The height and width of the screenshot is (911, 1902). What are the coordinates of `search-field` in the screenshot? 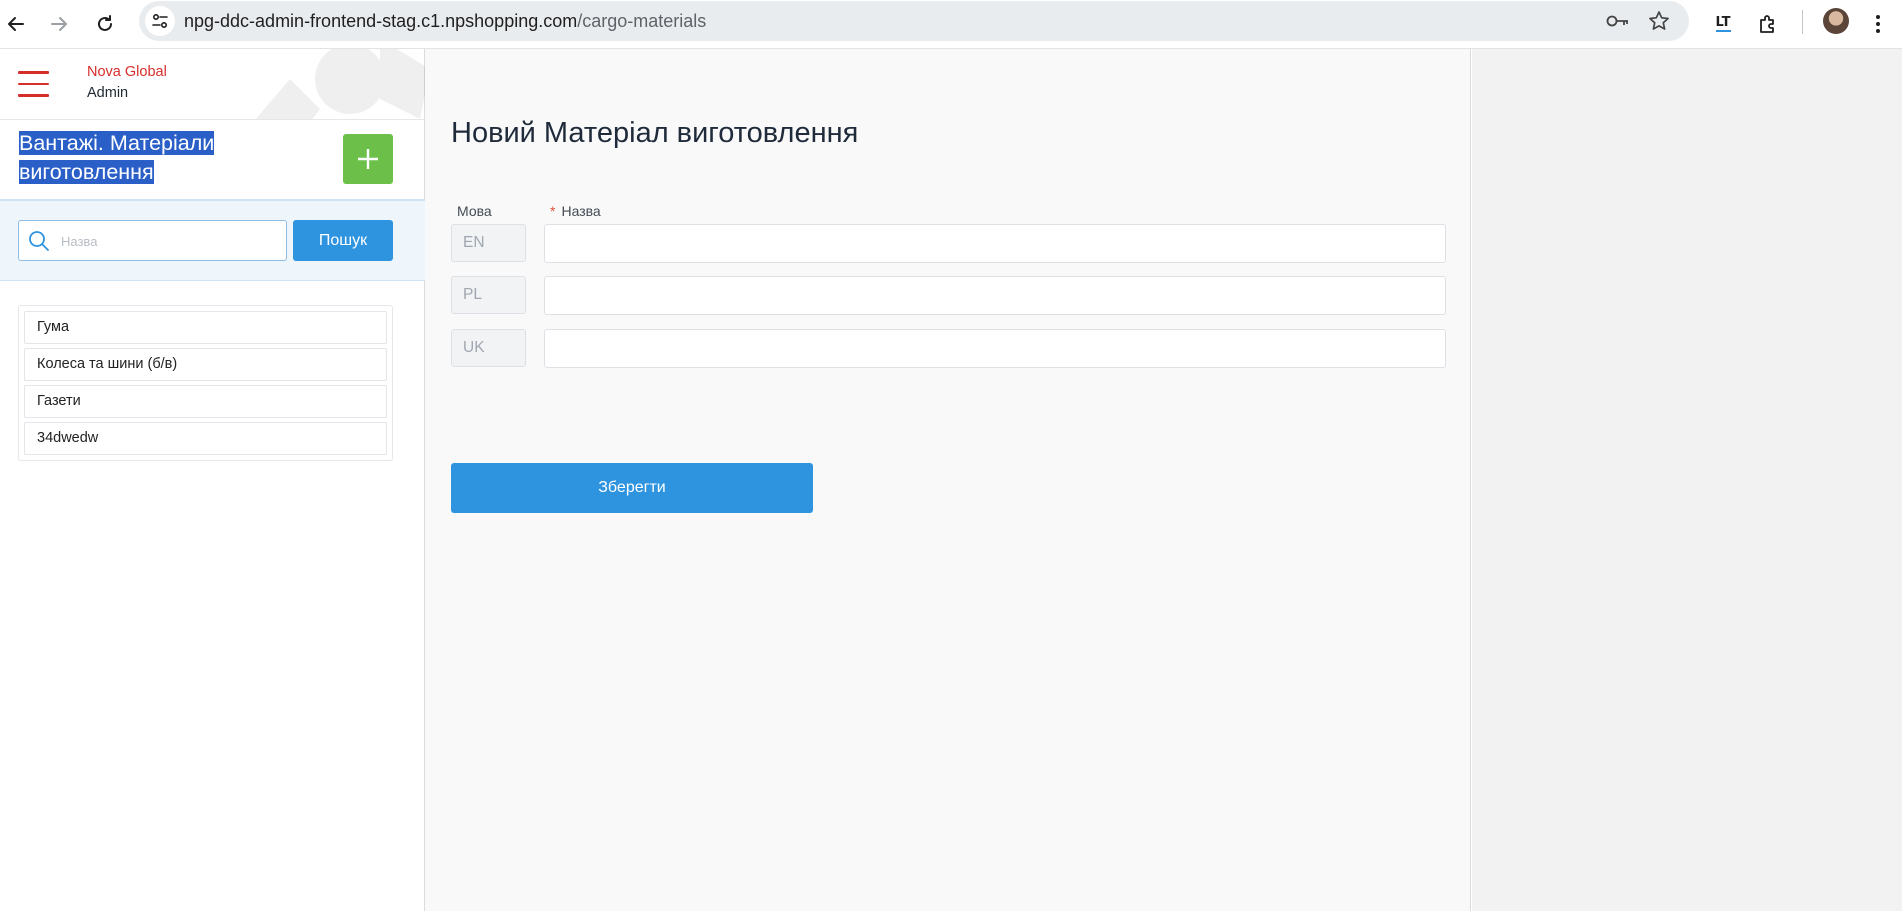 It's located at (152, 240).